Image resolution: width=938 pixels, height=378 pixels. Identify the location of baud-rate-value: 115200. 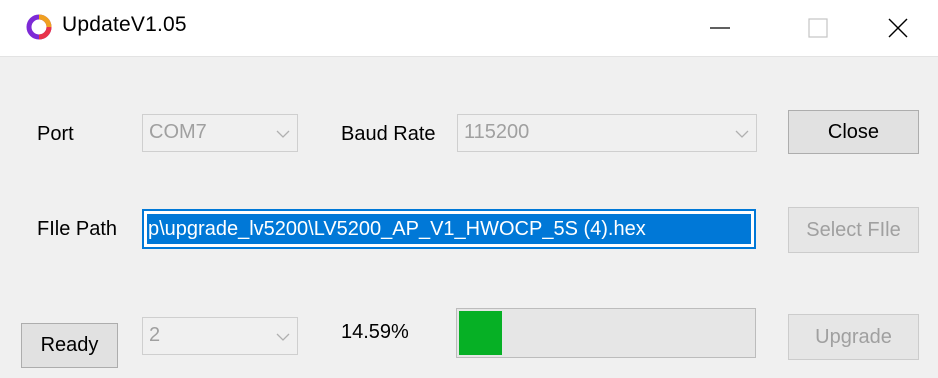
(497, 132).